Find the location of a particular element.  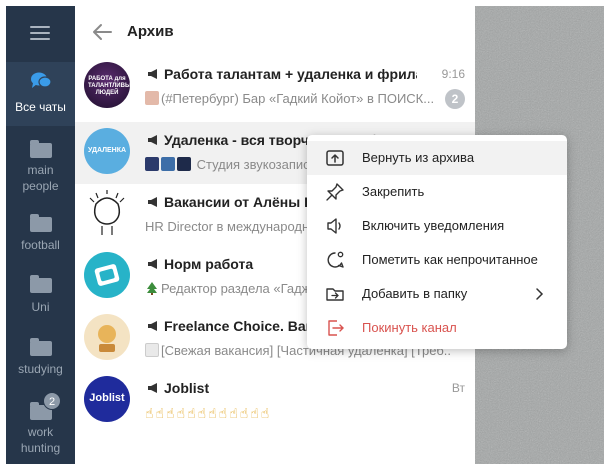

norm-rabota-logo-icon is located at coordinates (107, 275).